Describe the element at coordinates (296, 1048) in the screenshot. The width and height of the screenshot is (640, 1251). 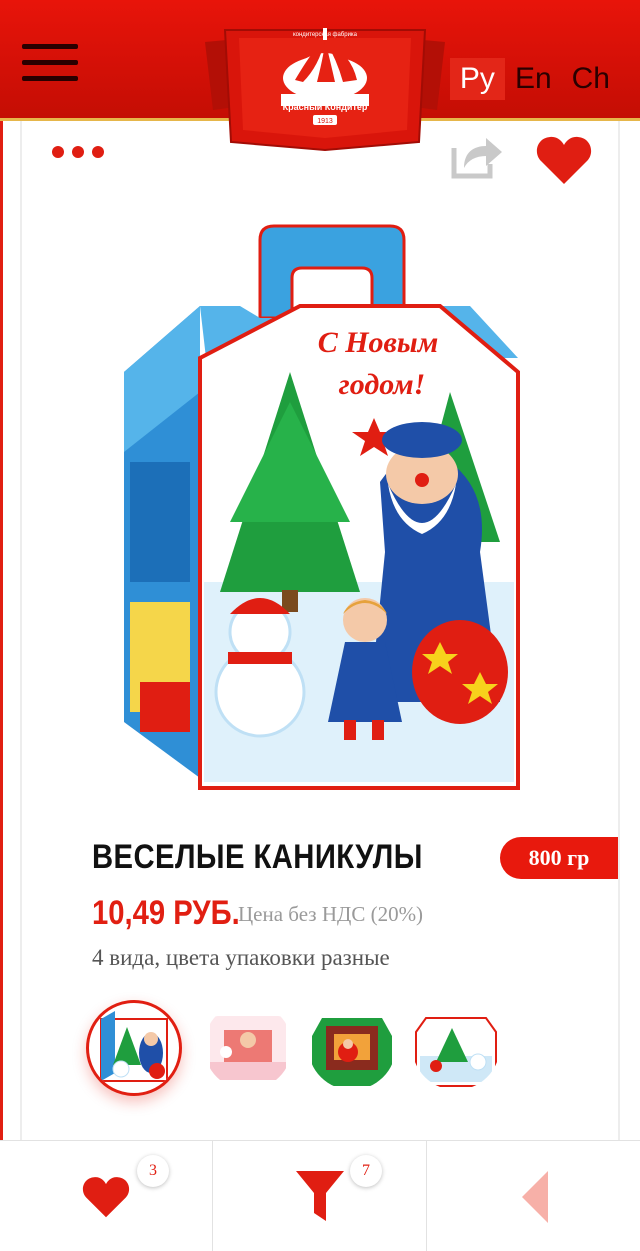
I see `variant-selector` at that location.